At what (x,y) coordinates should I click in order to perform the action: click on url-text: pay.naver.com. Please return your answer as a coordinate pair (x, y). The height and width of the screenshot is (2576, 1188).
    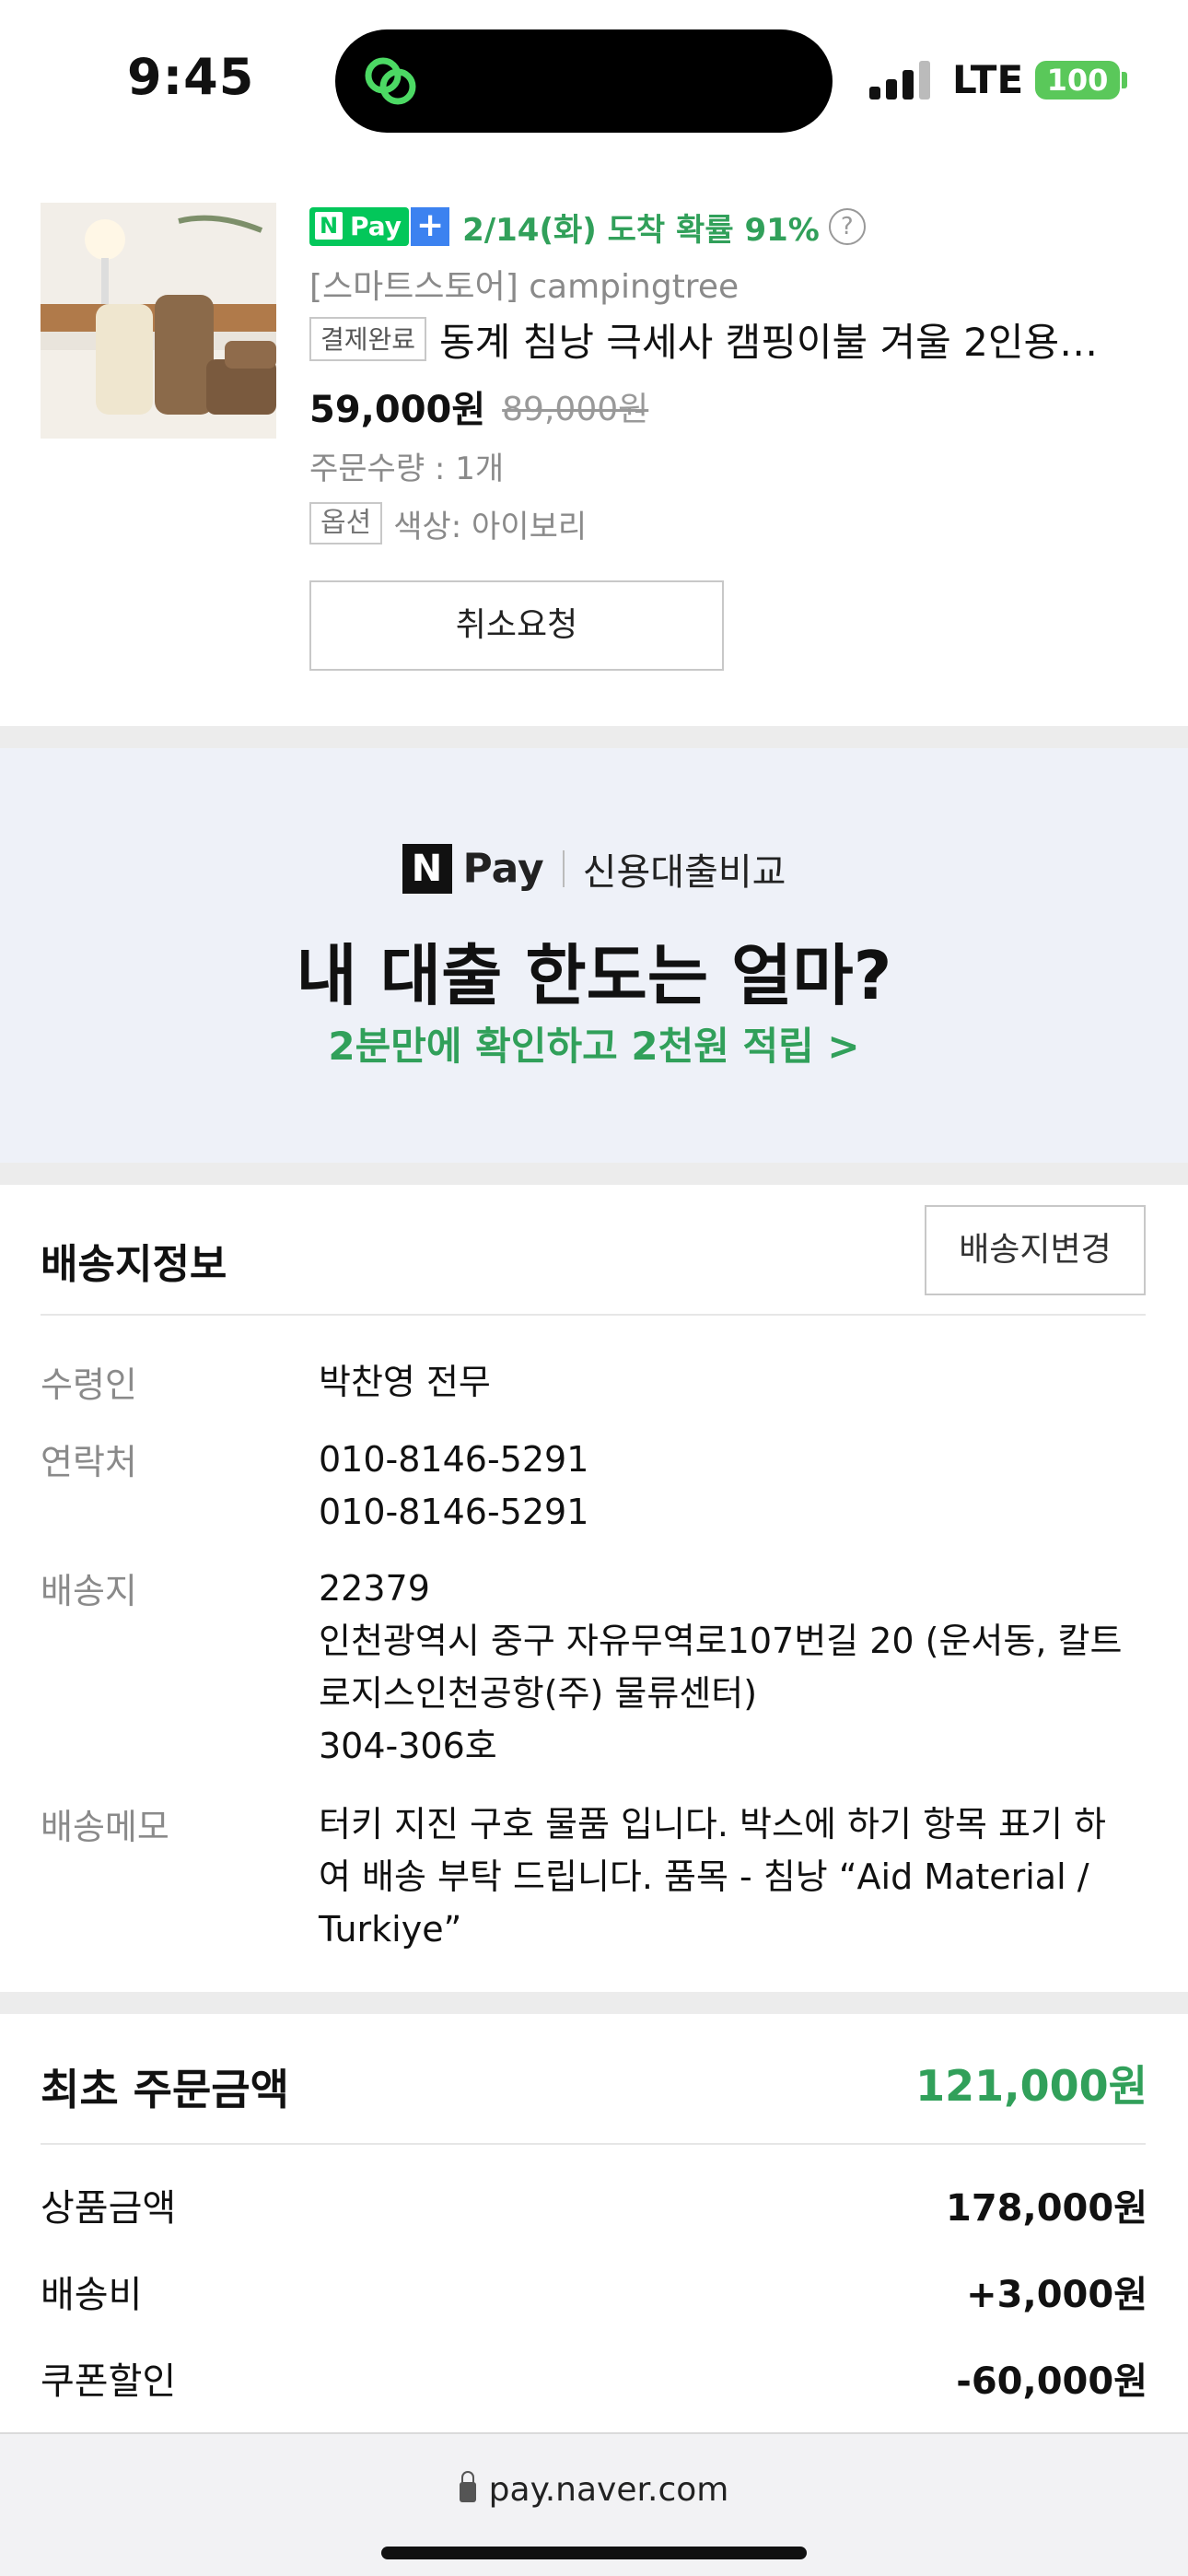
    Looking at the image, I should click on (609, 2490).